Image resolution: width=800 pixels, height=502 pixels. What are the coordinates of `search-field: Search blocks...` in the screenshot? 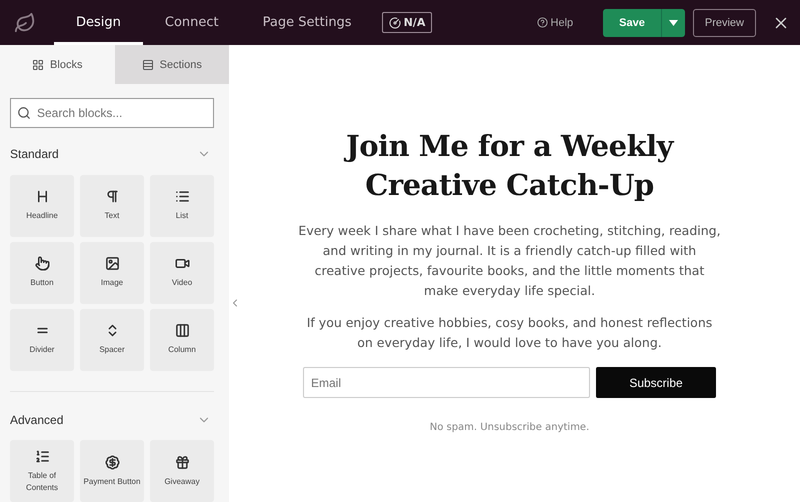 It's located at (112, 113).